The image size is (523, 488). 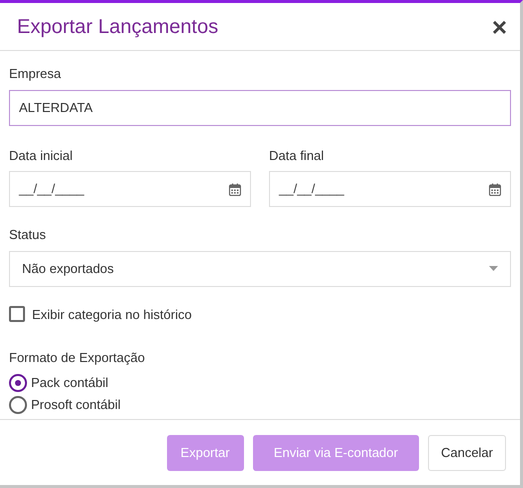 What do you see at coordinates (499, 27) in the screenshot?
I see `close-button: ×` at bounding box center [499, 27].